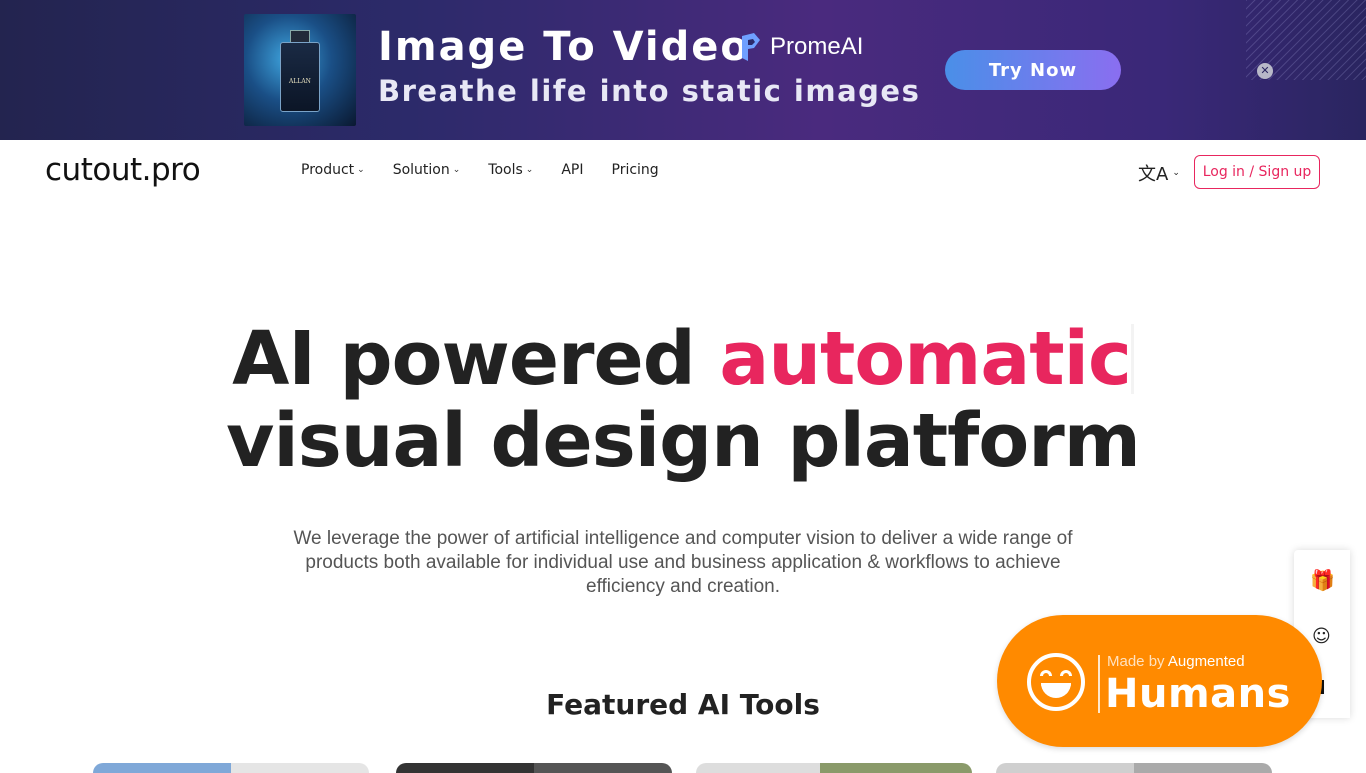 The width and height of the screenshot is (1366, 773). What do you see at coordinates (817, 46) in the screenshot?
I see `ad-brand-name: PromeAI` at bounding box center [817, 46].